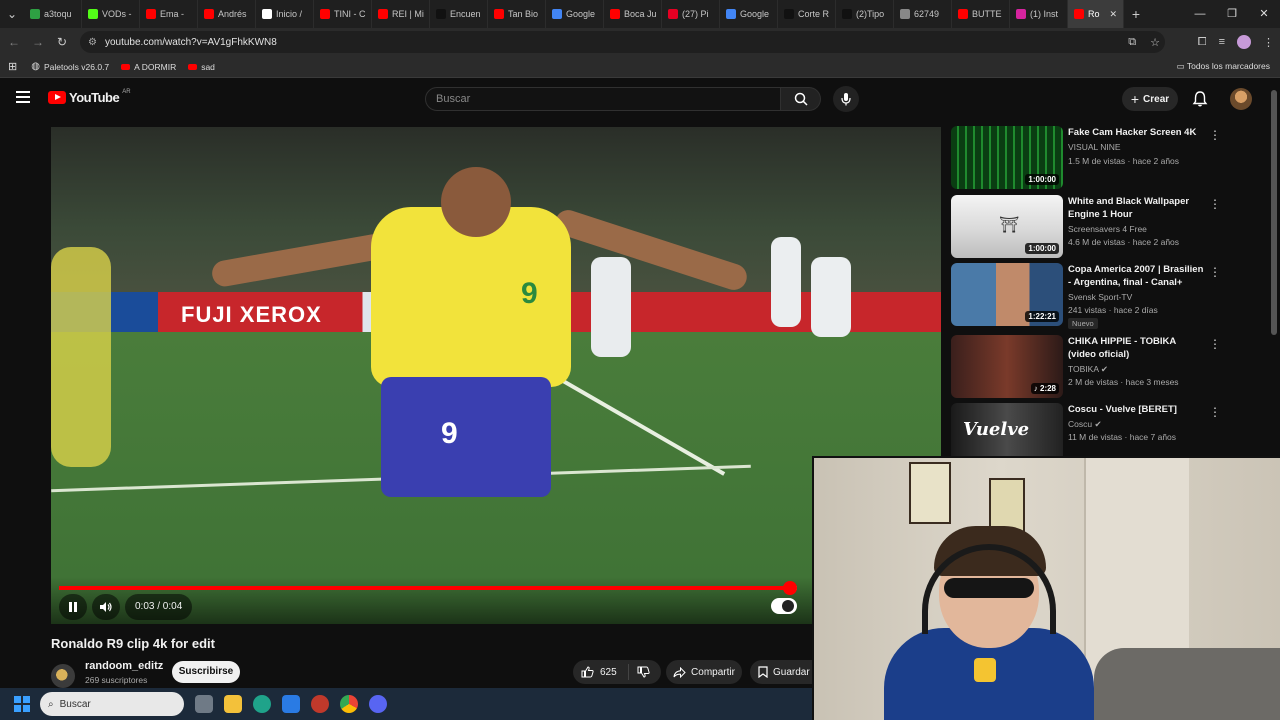 This screenshot has width=1280, height=720. Describe the element at coordinates (517, 14) in the screenshot. I see `browser-tab: Tan Bio` at that location.